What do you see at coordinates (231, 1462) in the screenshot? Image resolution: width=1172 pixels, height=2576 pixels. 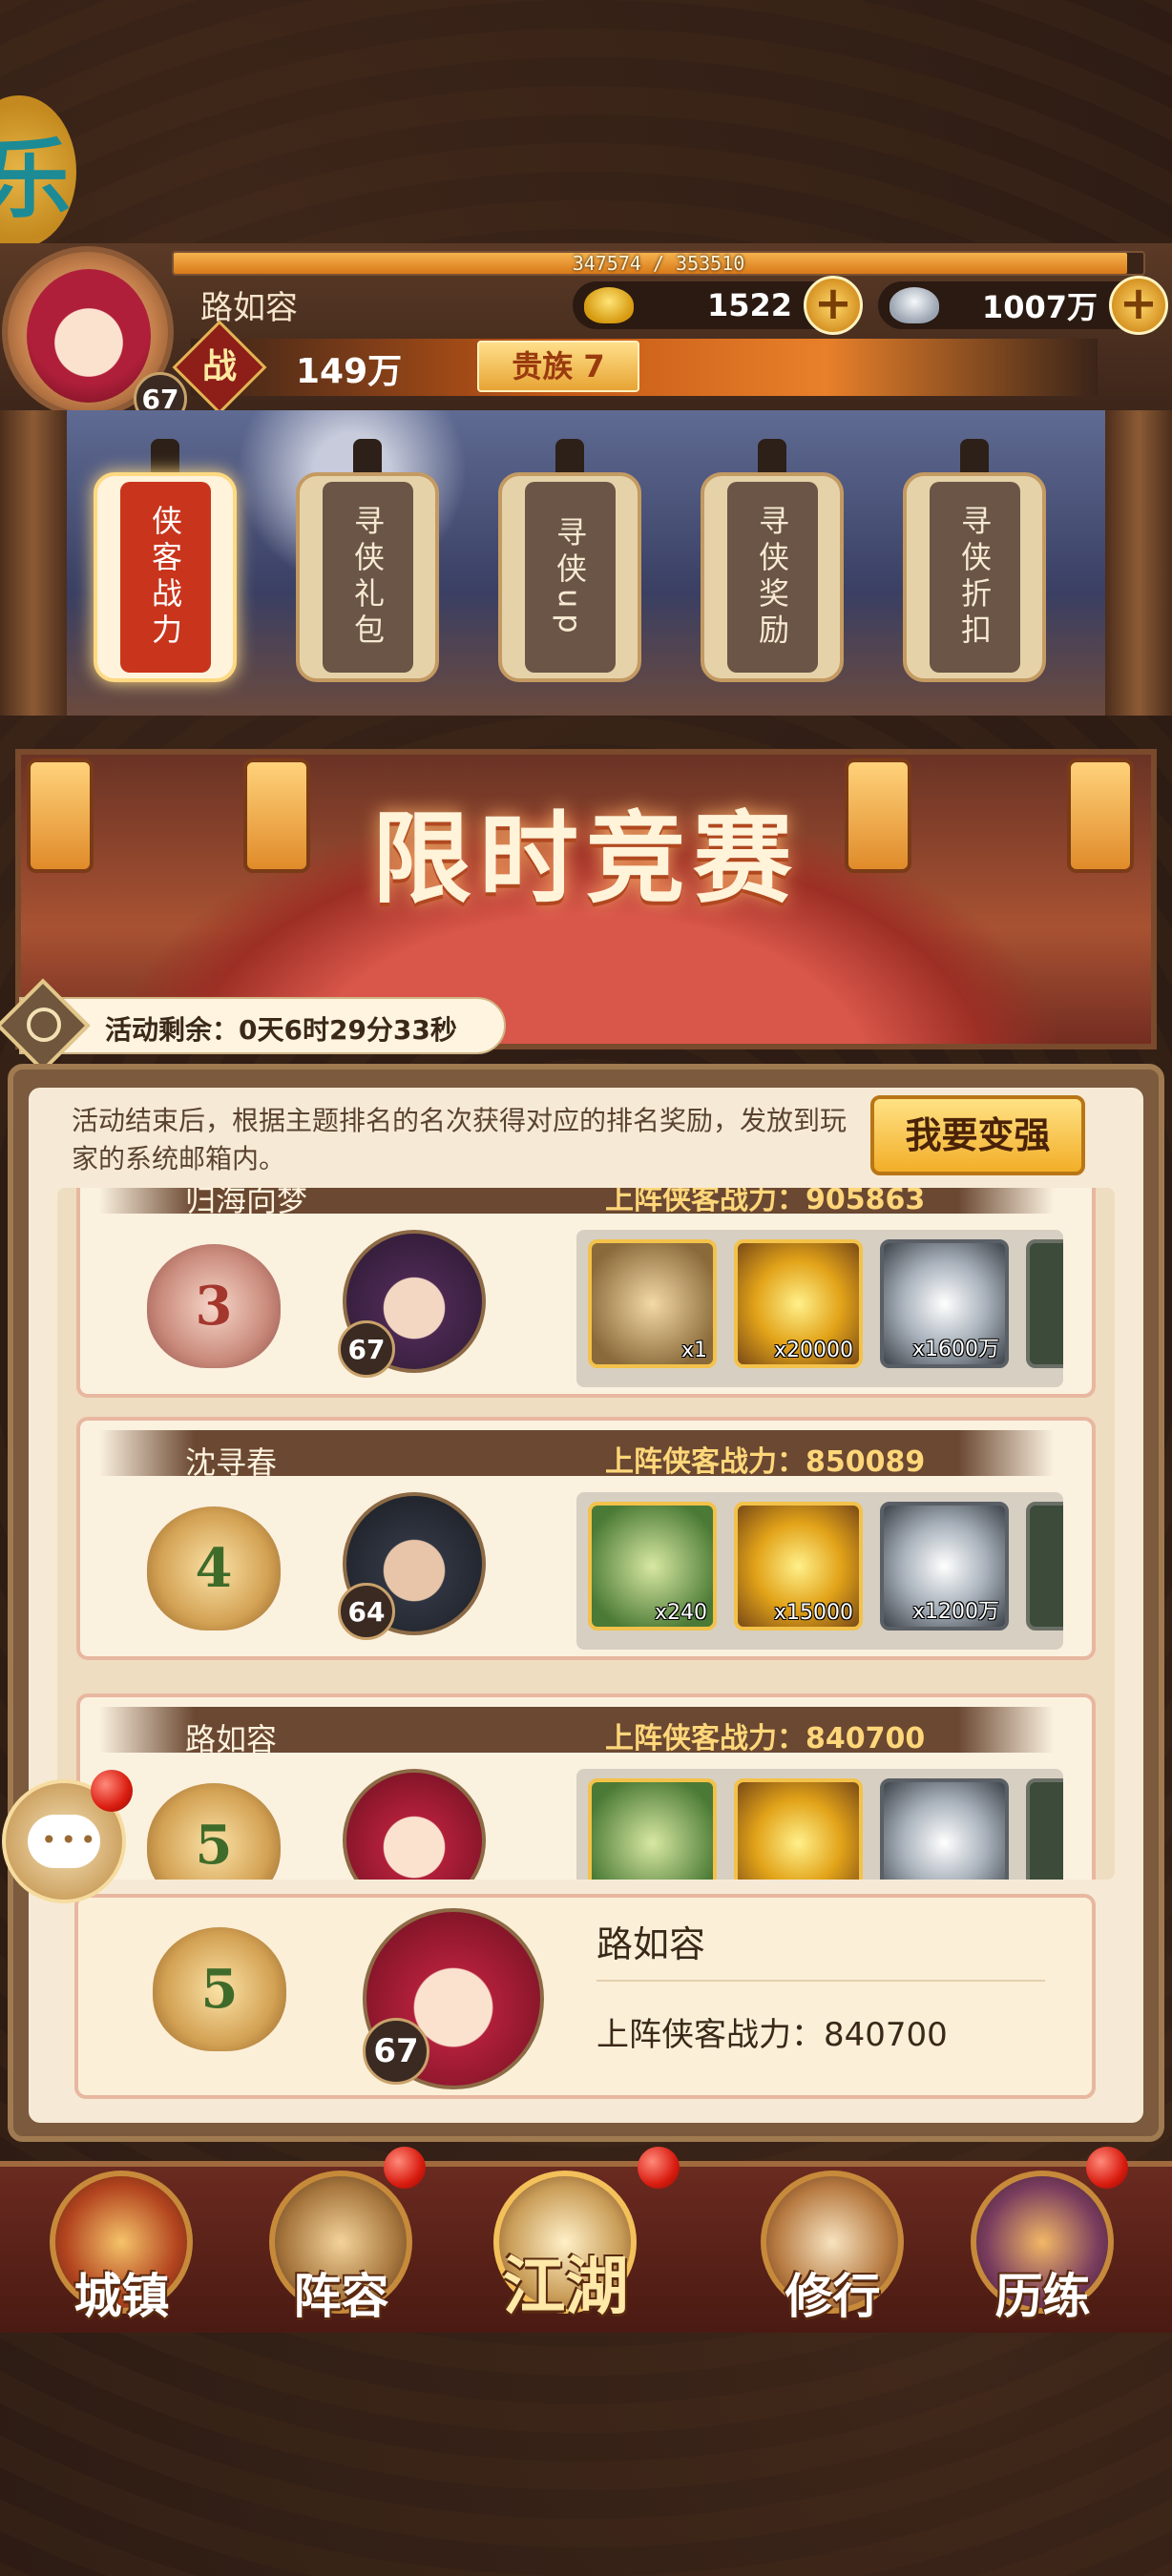 I see `rank-player-name: 沈寻春` at bounding box center [231, 1462].